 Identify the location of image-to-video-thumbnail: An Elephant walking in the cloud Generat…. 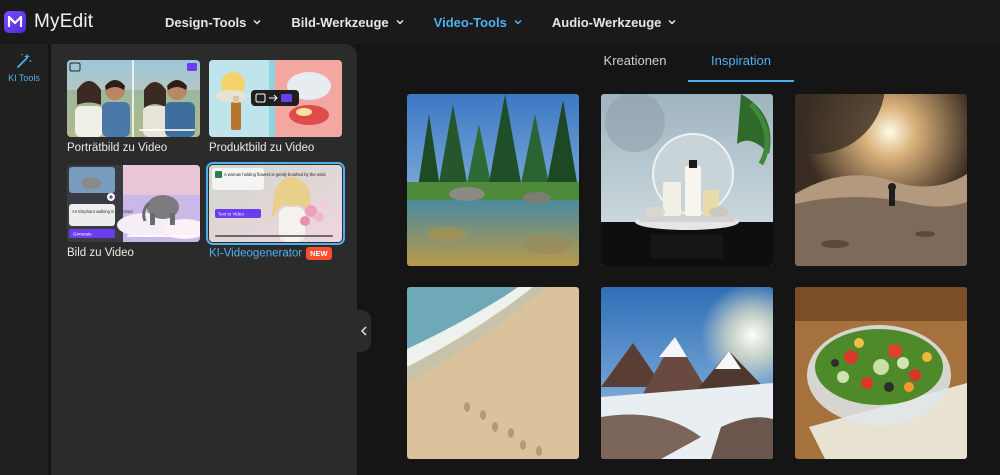
(133, 203).